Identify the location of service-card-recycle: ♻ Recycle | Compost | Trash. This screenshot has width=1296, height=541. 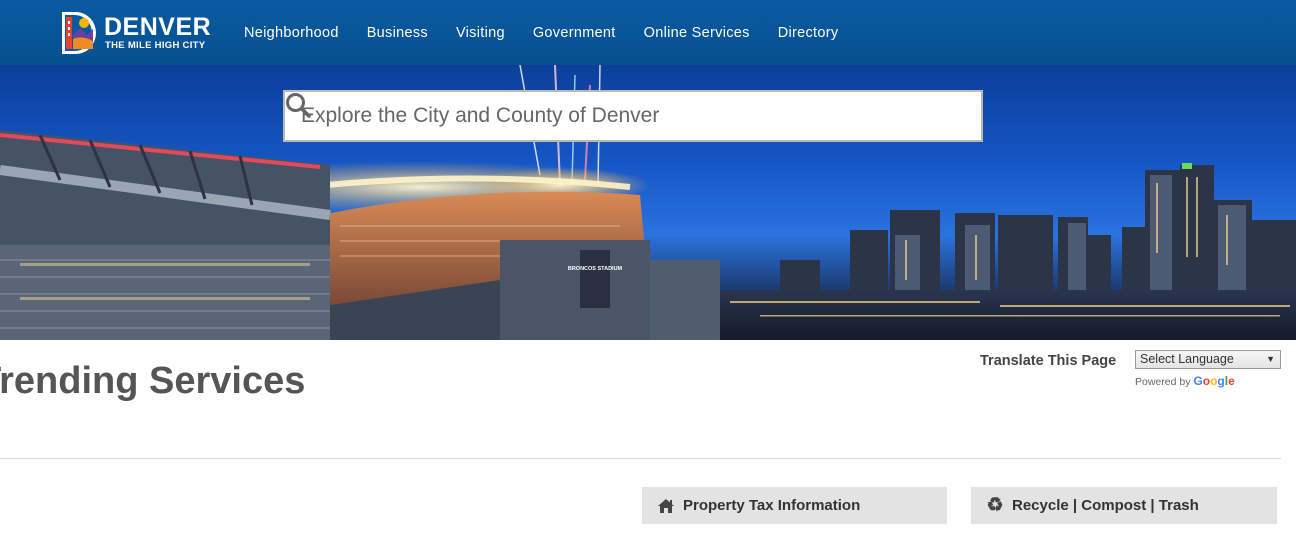
(1124, 505).